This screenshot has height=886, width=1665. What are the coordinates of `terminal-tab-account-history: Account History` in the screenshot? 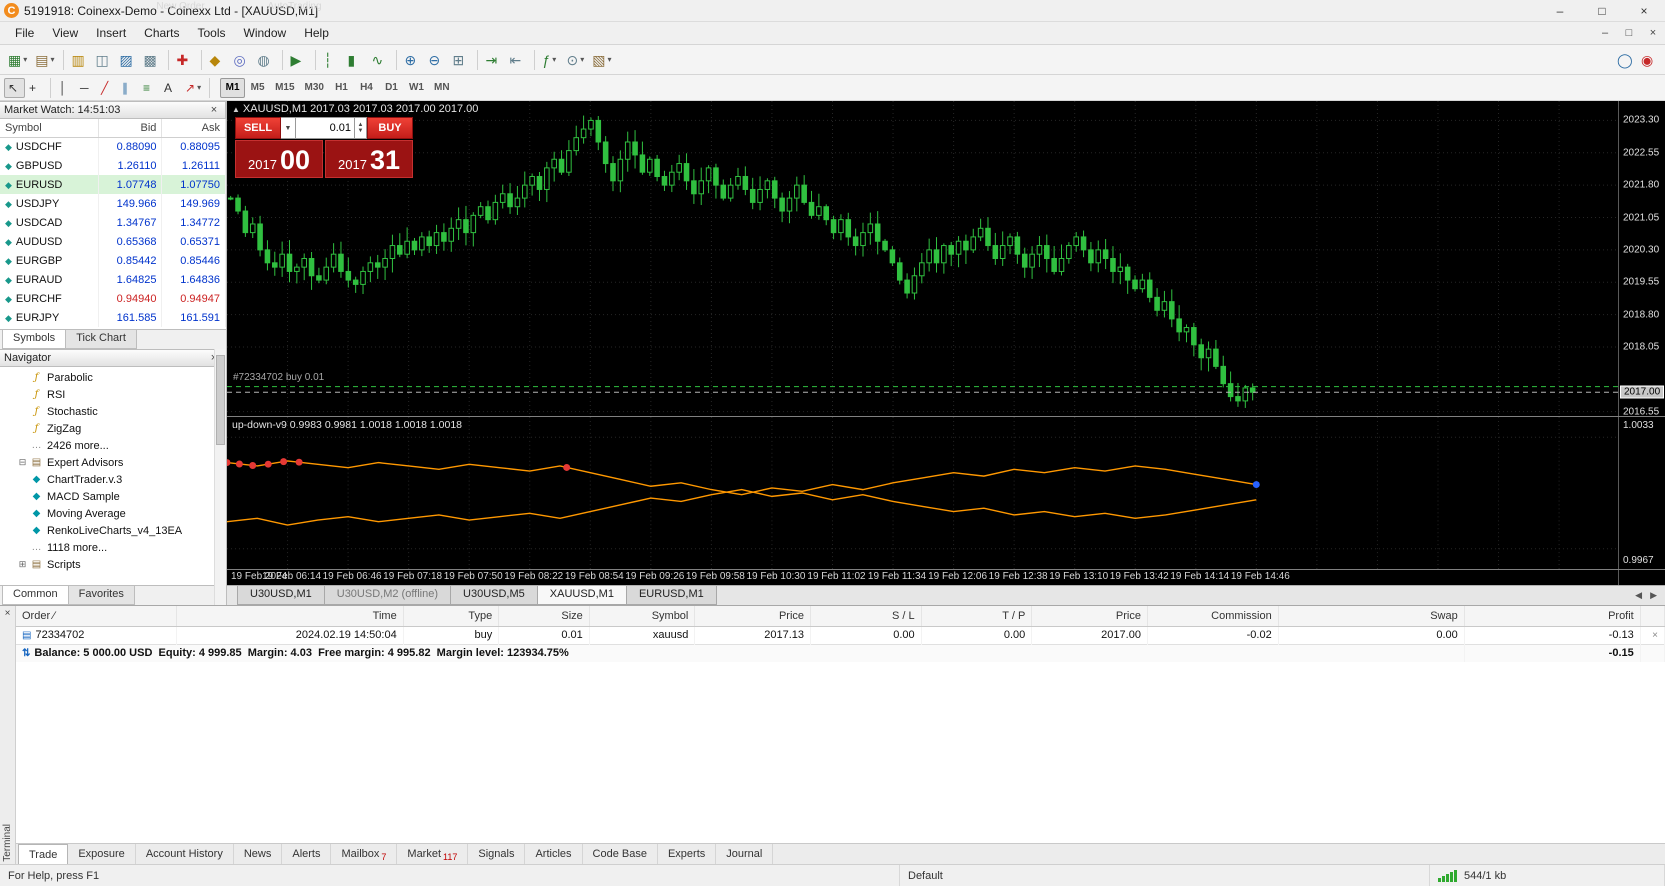 It's located at (184, 854).